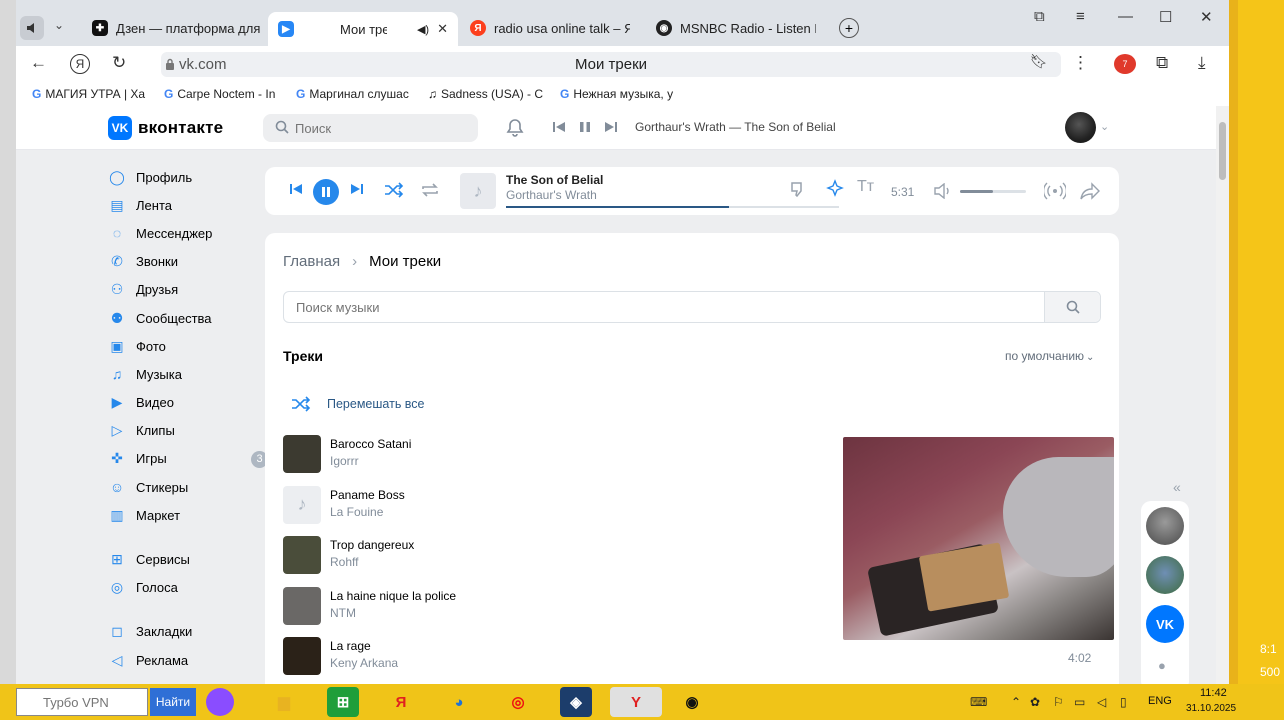 The image size is (1284, 720). I want to click on yandex-home-icon: Я, so click(80, 64).